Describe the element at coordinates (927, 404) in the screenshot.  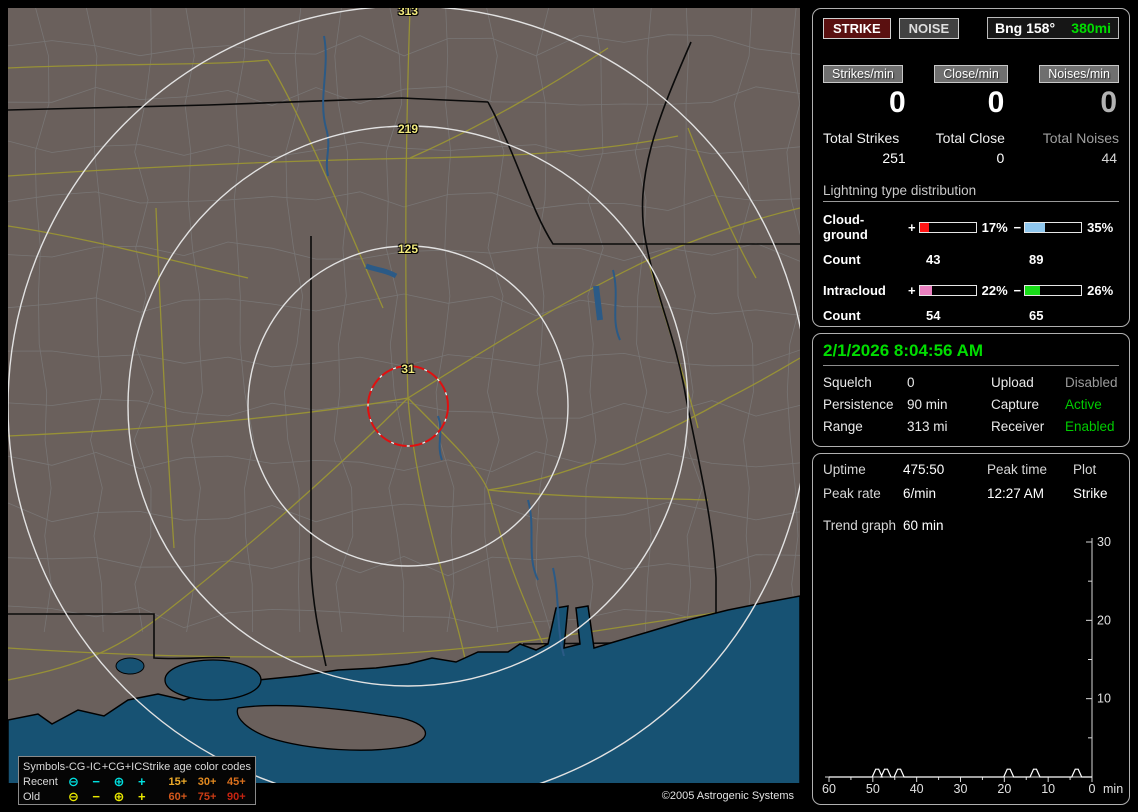
I see `persistence-value: 90 min` at that location.